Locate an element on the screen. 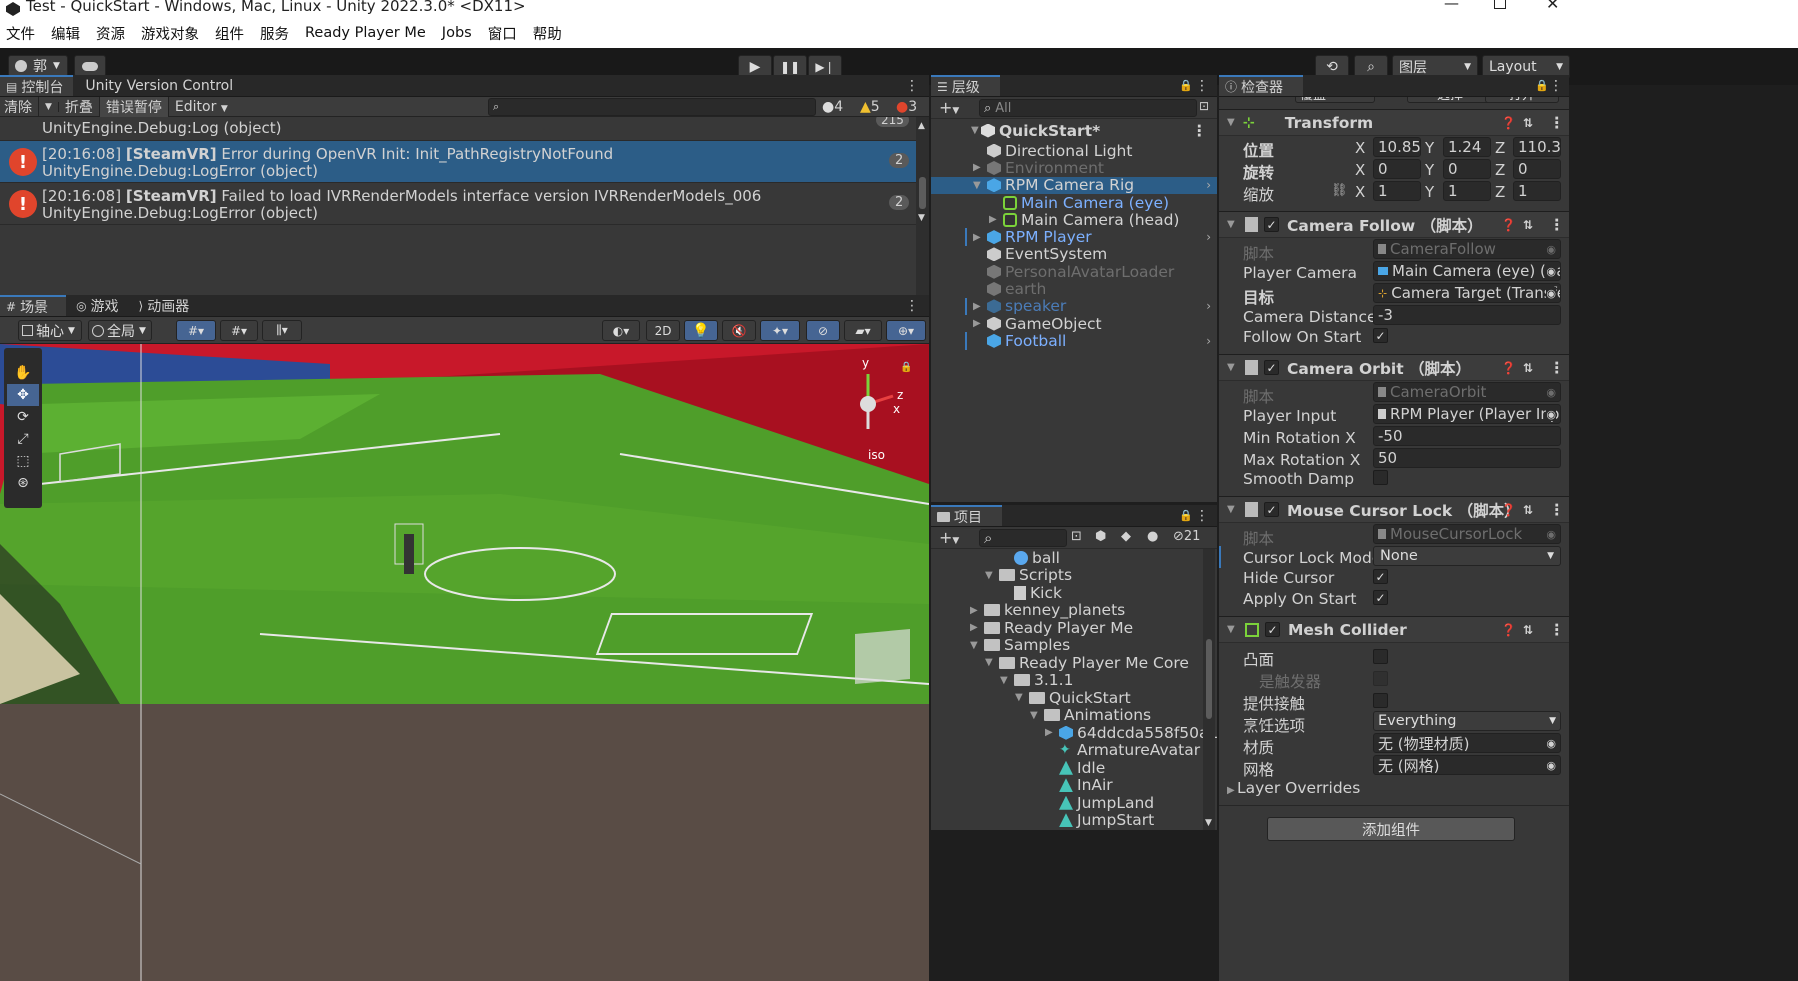  ml-apply-checkbox: ✓ is located at coordinates (1380, 597).